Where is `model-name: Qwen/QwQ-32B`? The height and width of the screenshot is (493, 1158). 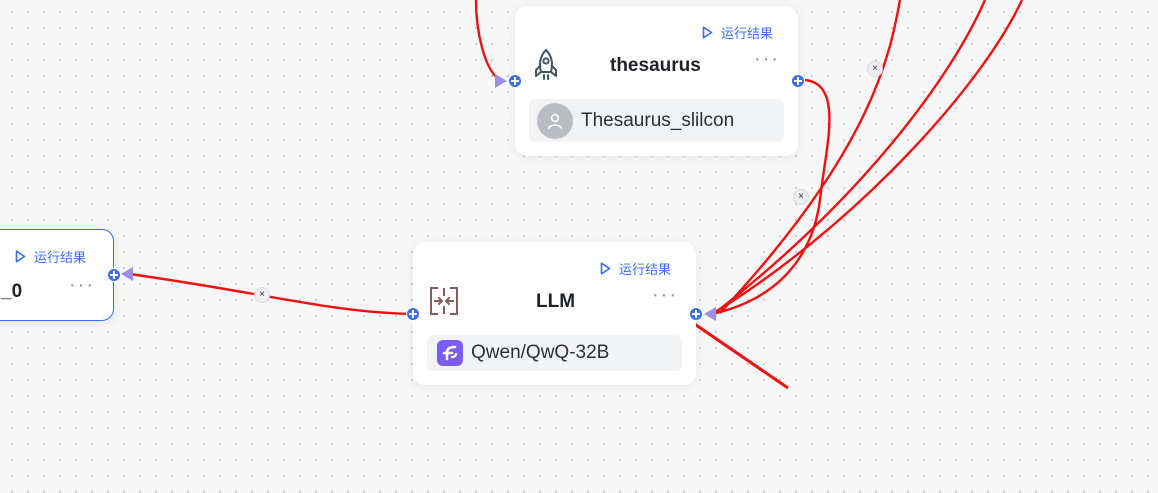 model-name: Qwen/QwQ-32B is located at coordinates (540, 352).